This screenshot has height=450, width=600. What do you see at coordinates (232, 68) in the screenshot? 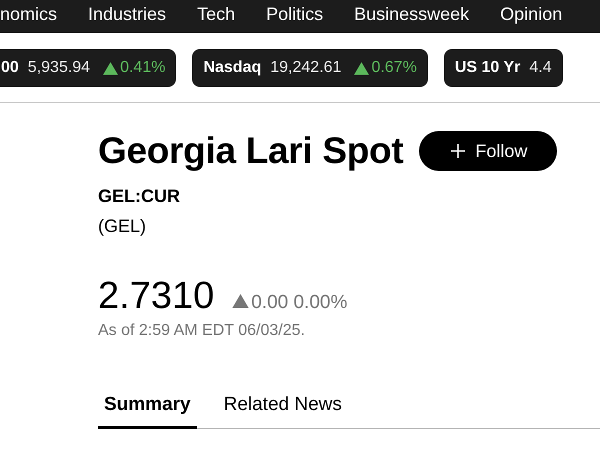
I see `ticker-name: Nasdaq` at bounding box center [232, 68].